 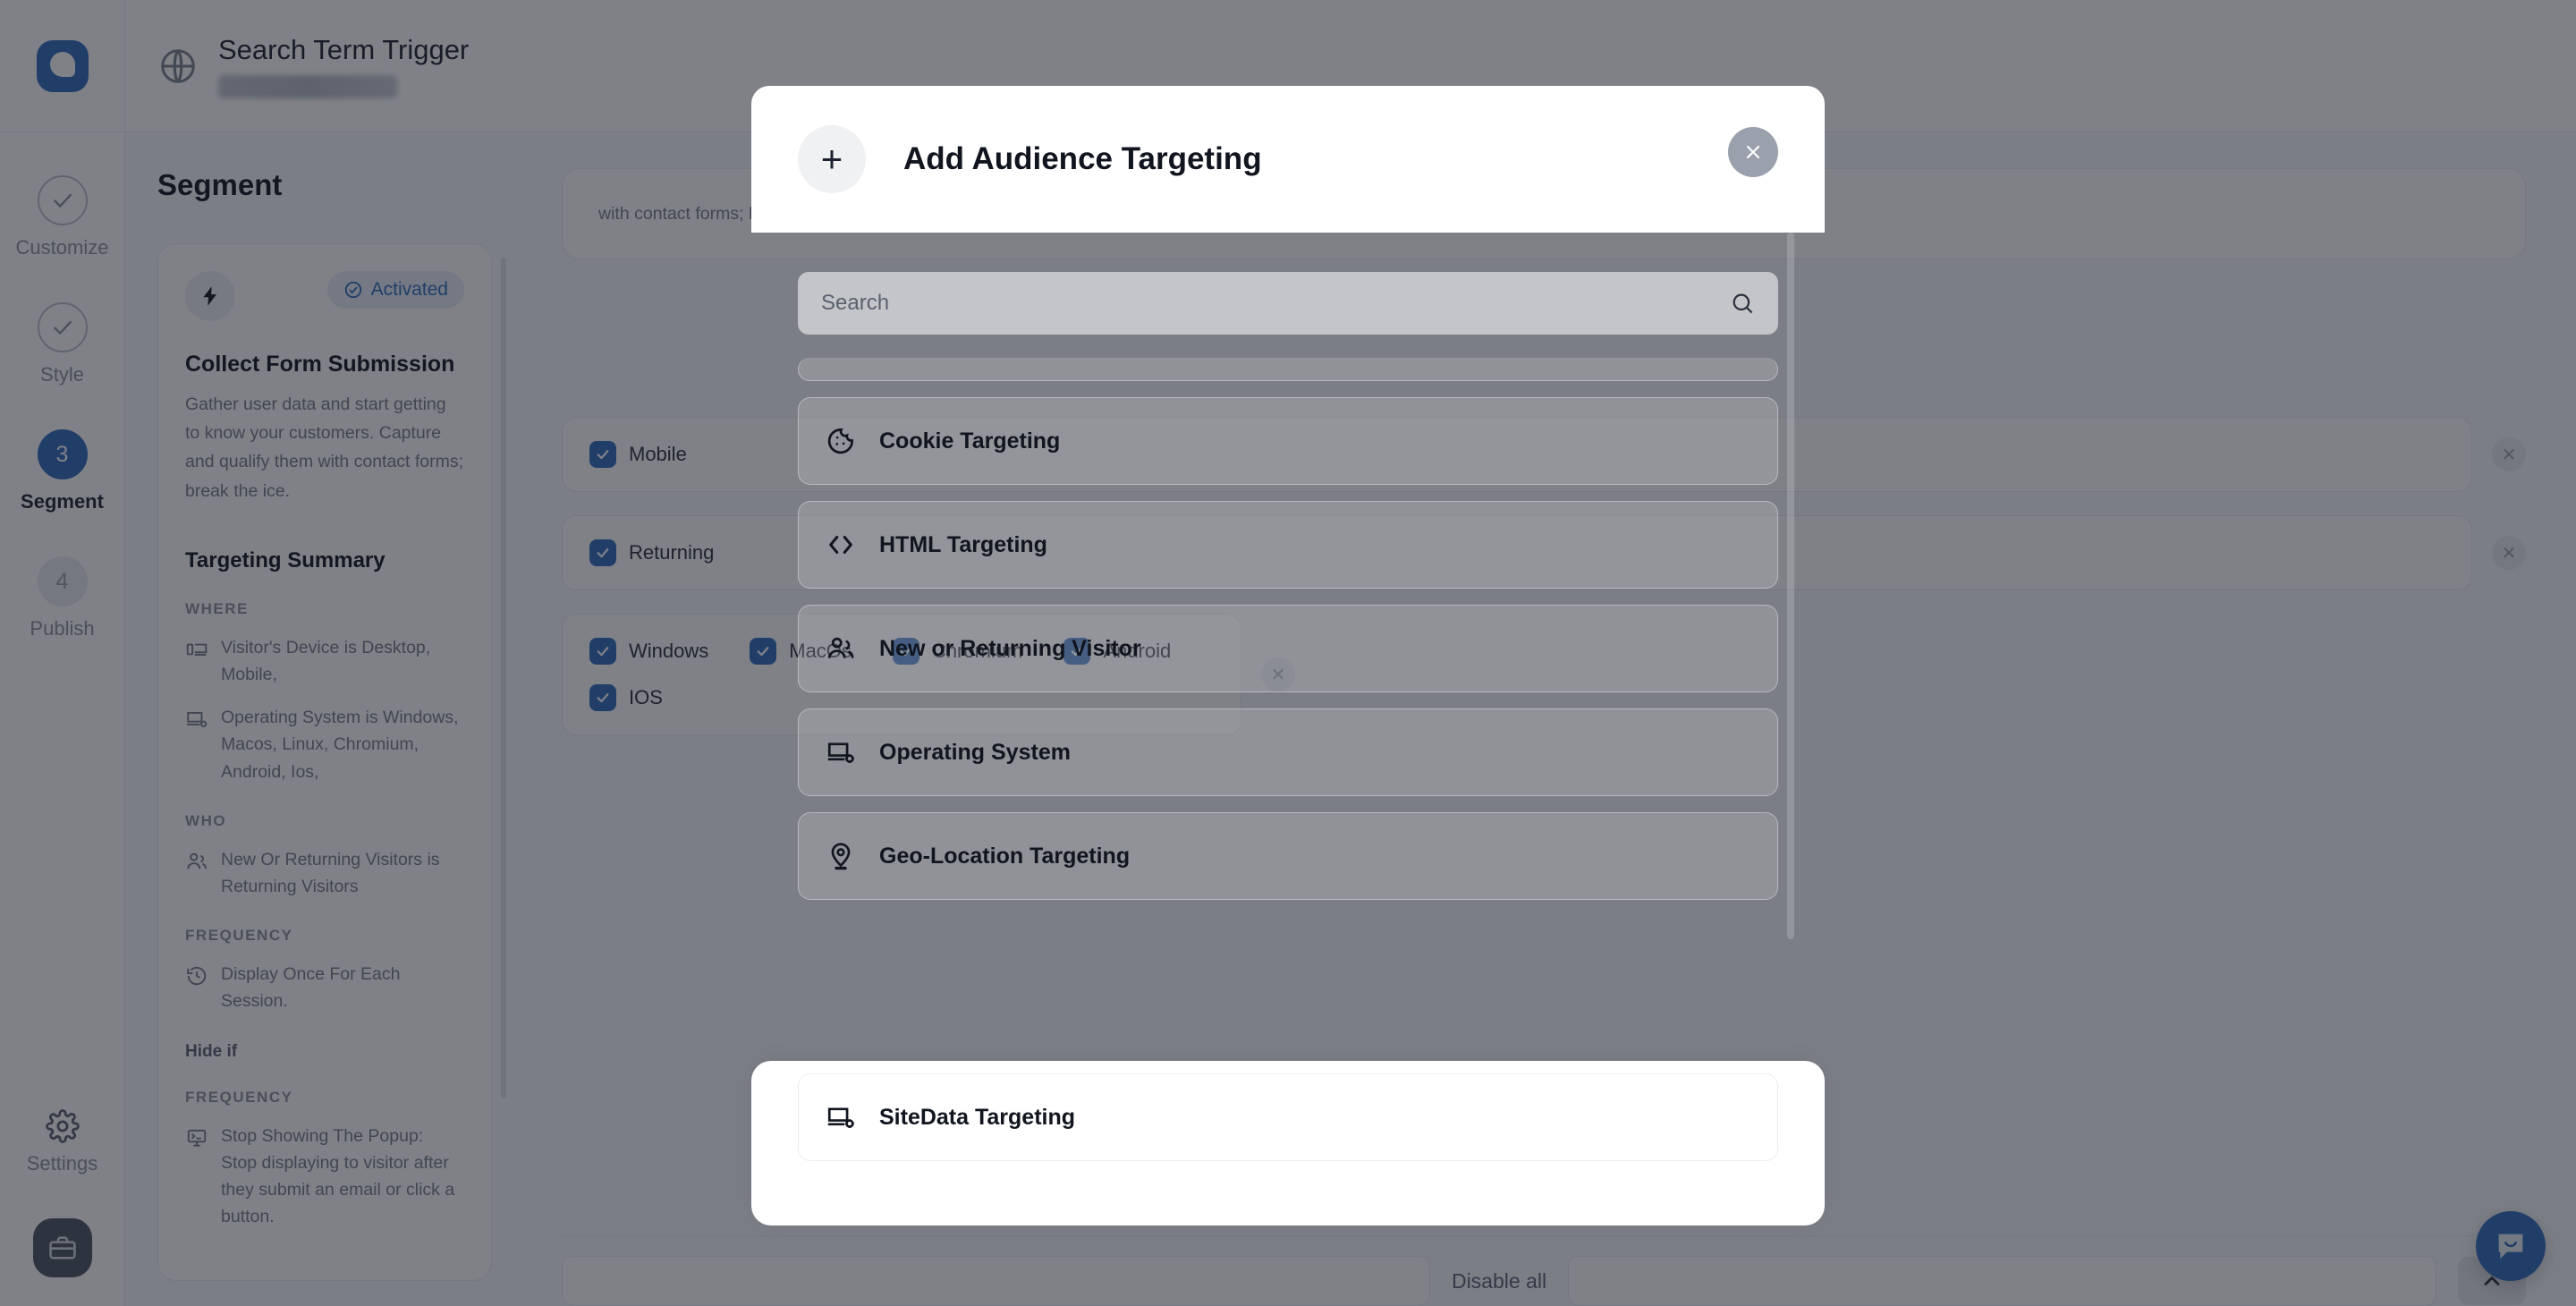 What do you see at coordinates (841, 857) in the screenshot?
I see `map-pin-icon` at bounding box center [841, 857].